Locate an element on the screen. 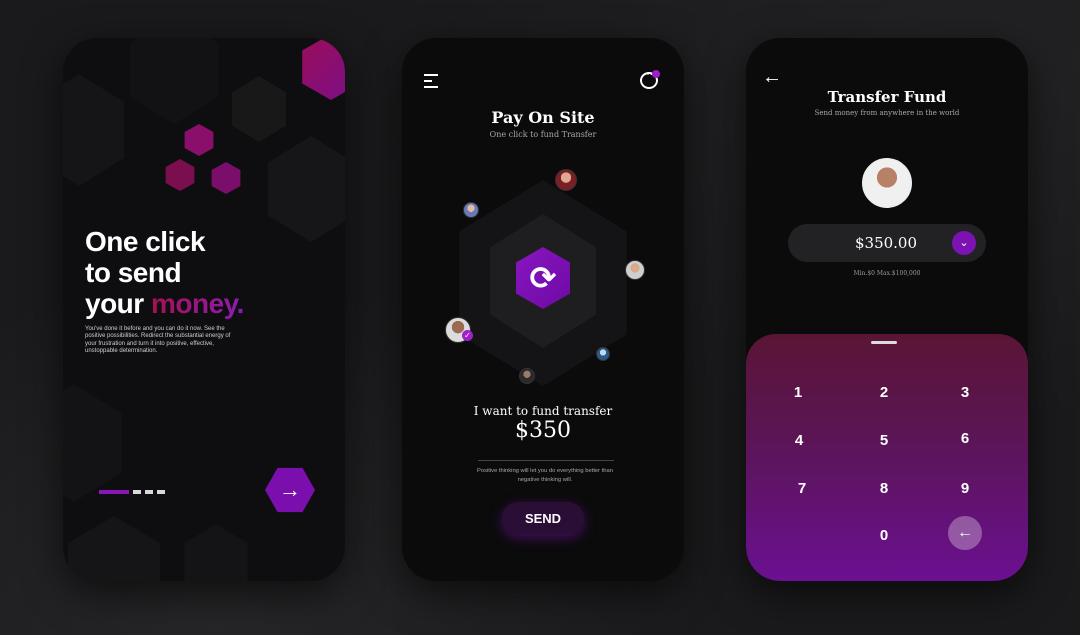 The width and height of the screenshot is (1080, 635). key-0: 0 is located at coordinates (884, 535).